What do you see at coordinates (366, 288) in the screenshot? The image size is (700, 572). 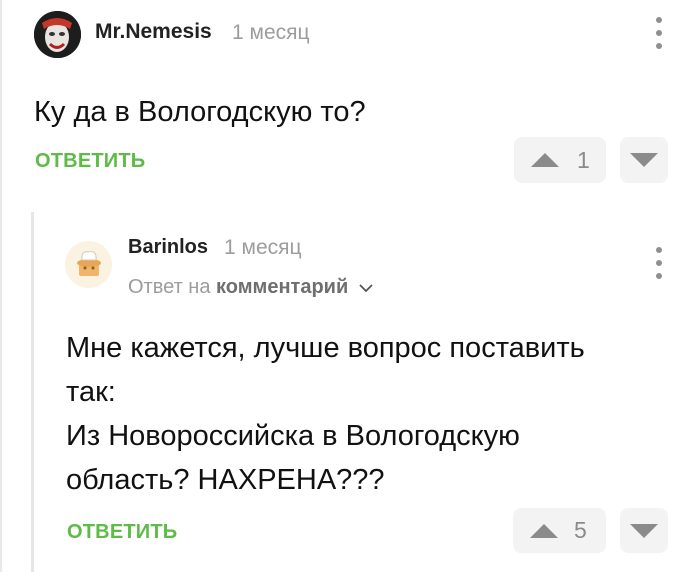 I see `chevron-down-icon` at bounding box center [366, 288].